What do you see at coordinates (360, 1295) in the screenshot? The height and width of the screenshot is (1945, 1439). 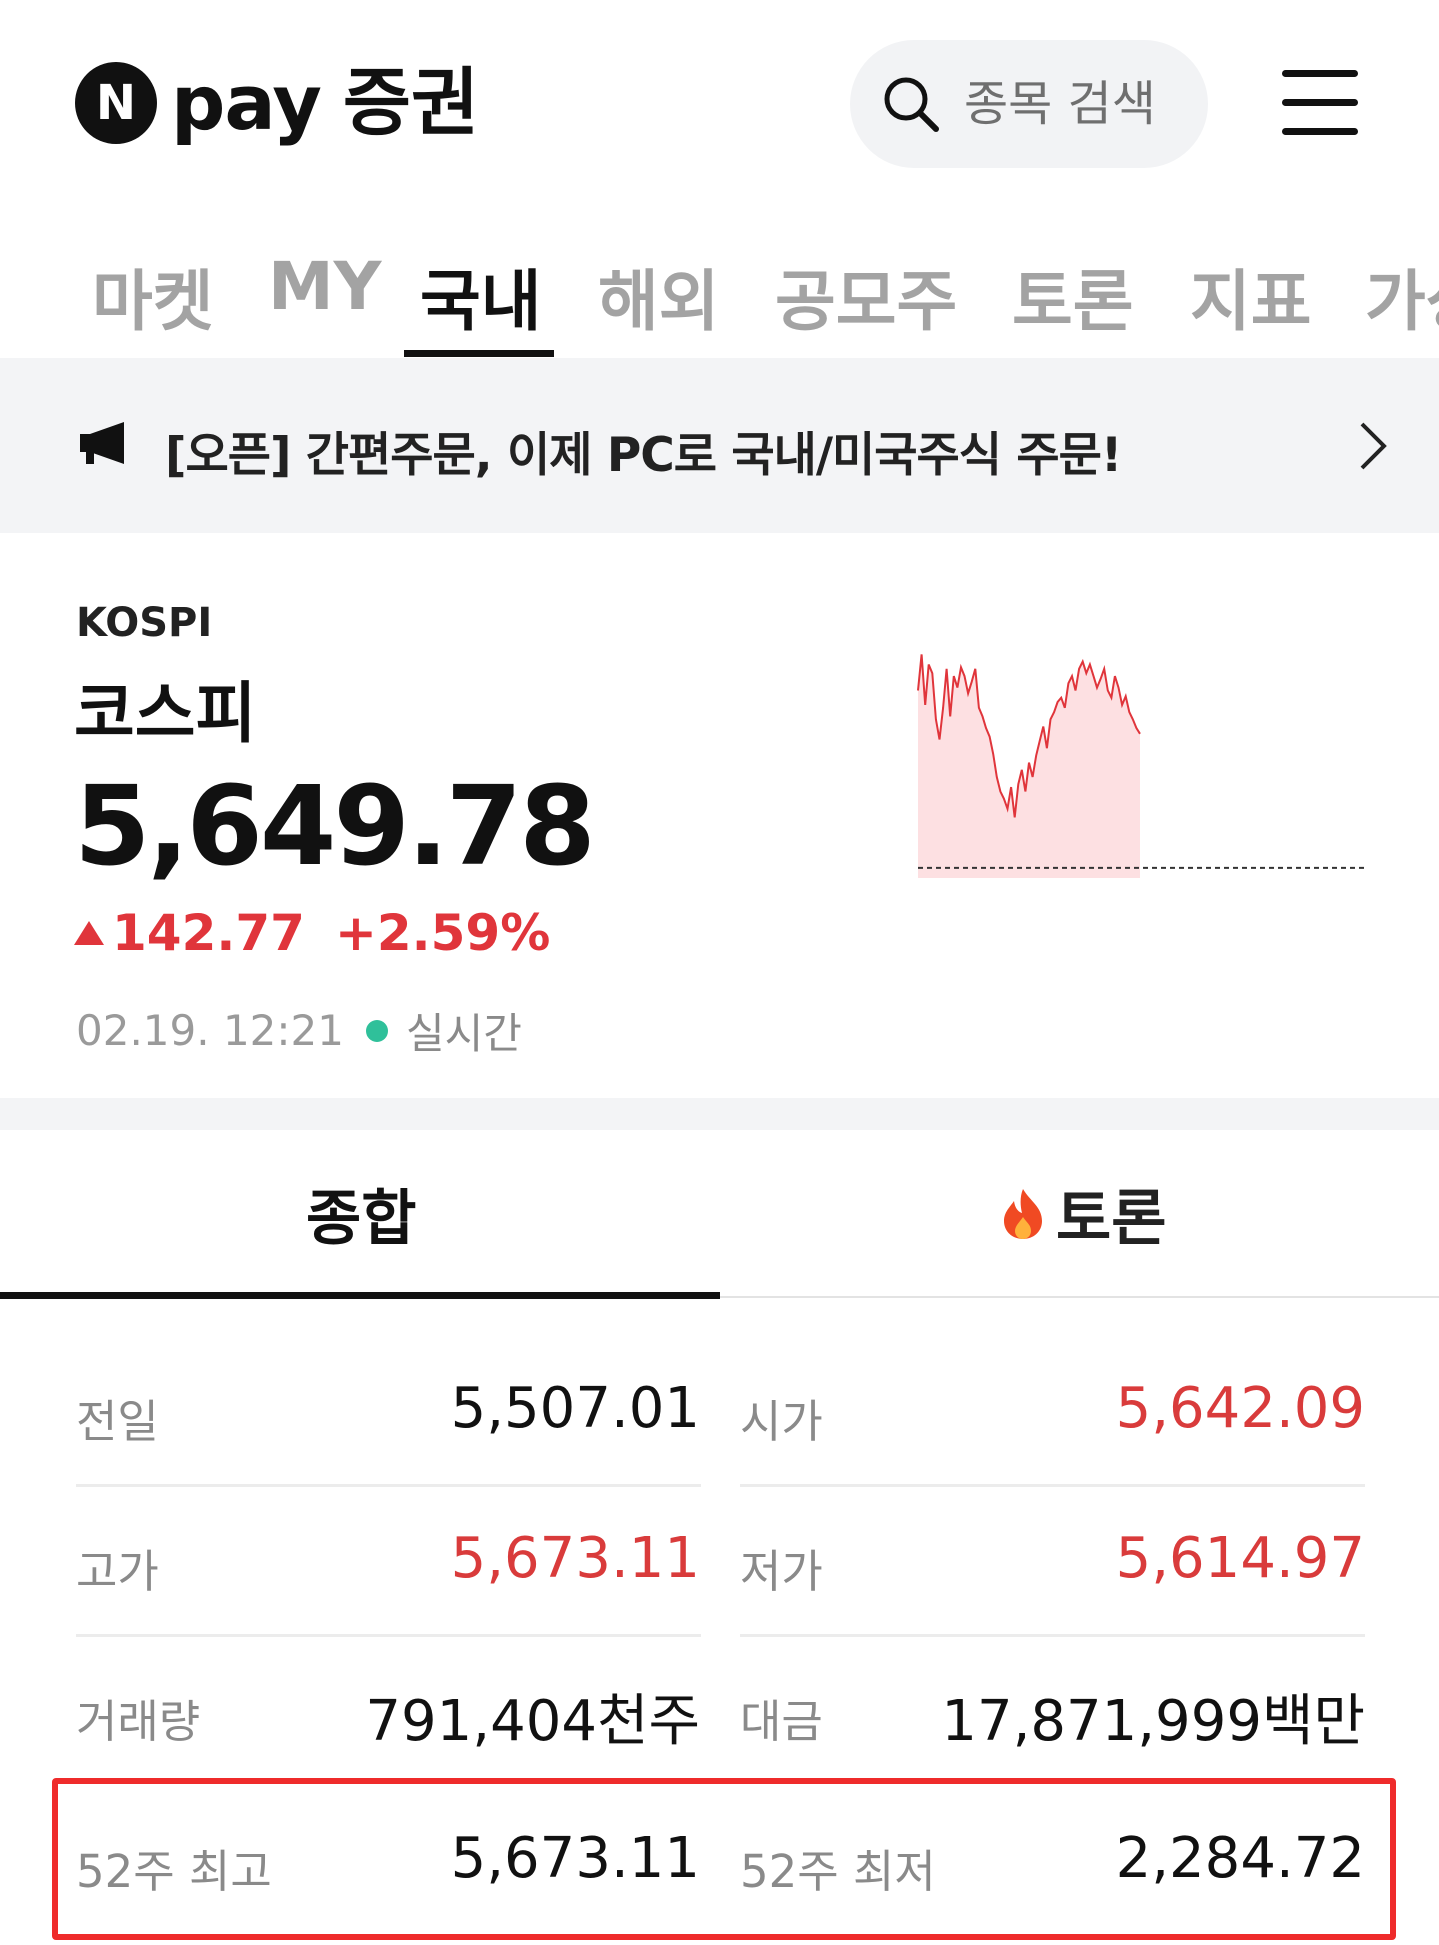 I see `active-subtab-indicator` at bounding box center [360, 1295].